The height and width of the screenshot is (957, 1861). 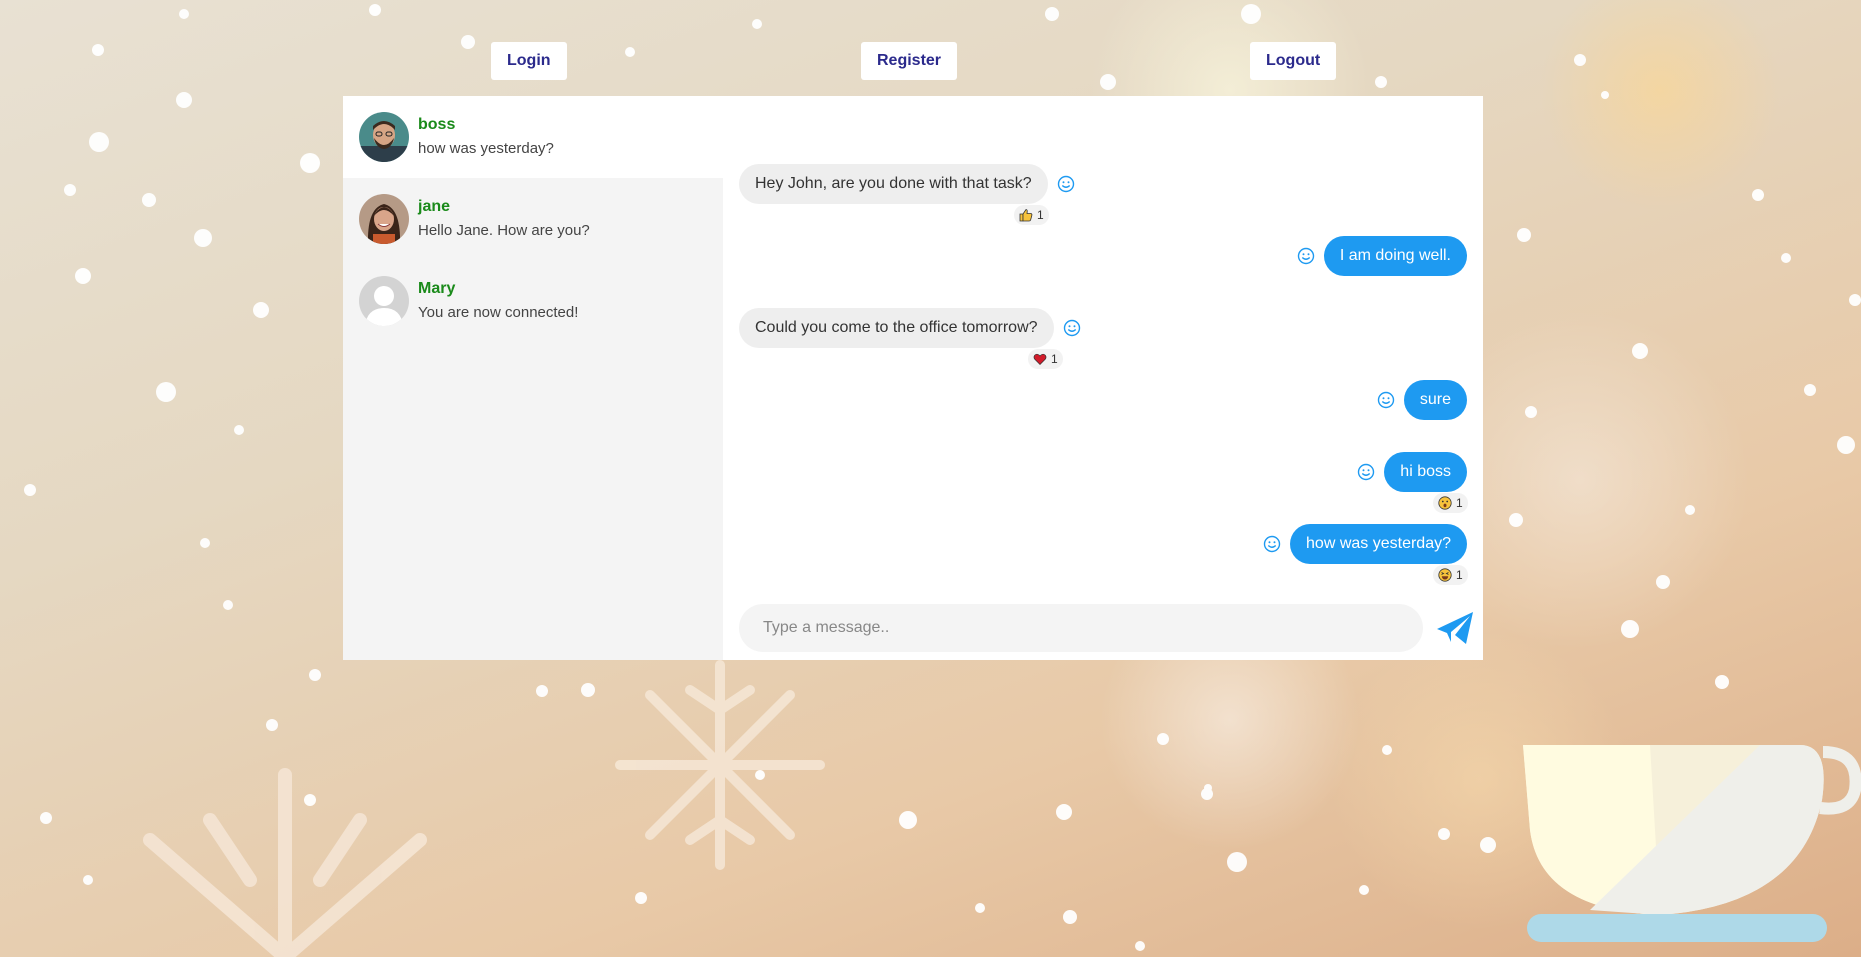 I want to click on message-row: Could you come to the office tomorrow?, so click(x=914, y=328).